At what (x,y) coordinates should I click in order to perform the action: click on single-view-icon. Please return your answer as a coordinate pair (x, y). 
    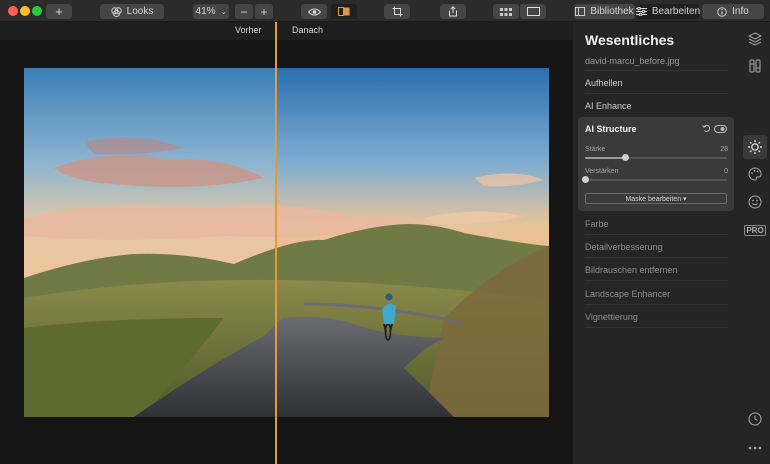
    Looking at the image, I should click on (533, 11).